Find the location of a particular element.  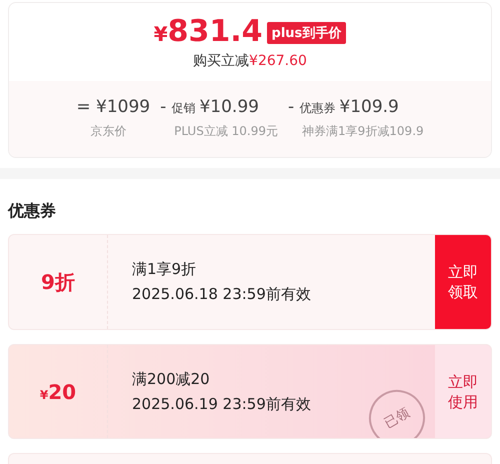

coupon-action-button: 立即使用 is located at coordinates (463, 391).